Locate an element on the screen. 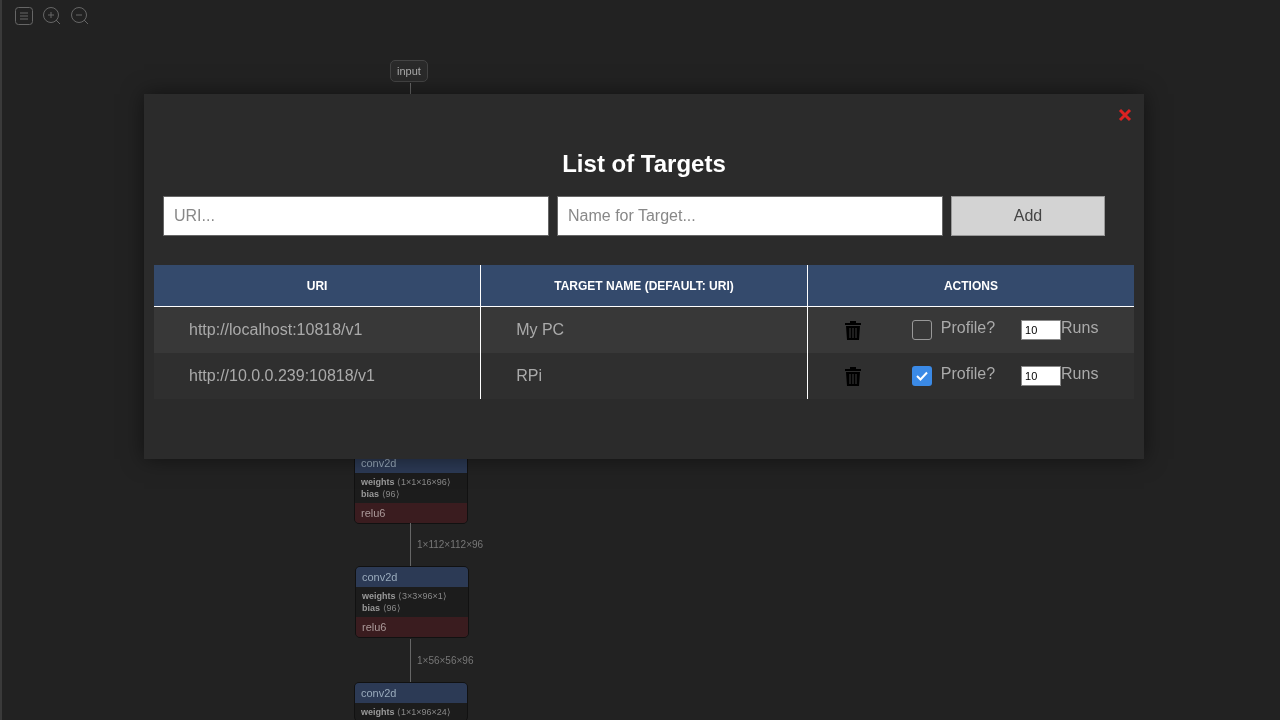 This screenshot has height=720, width=1280. column-header: TARGET NAME (DEFAULT: URI) is located at coordinates (644, 286).